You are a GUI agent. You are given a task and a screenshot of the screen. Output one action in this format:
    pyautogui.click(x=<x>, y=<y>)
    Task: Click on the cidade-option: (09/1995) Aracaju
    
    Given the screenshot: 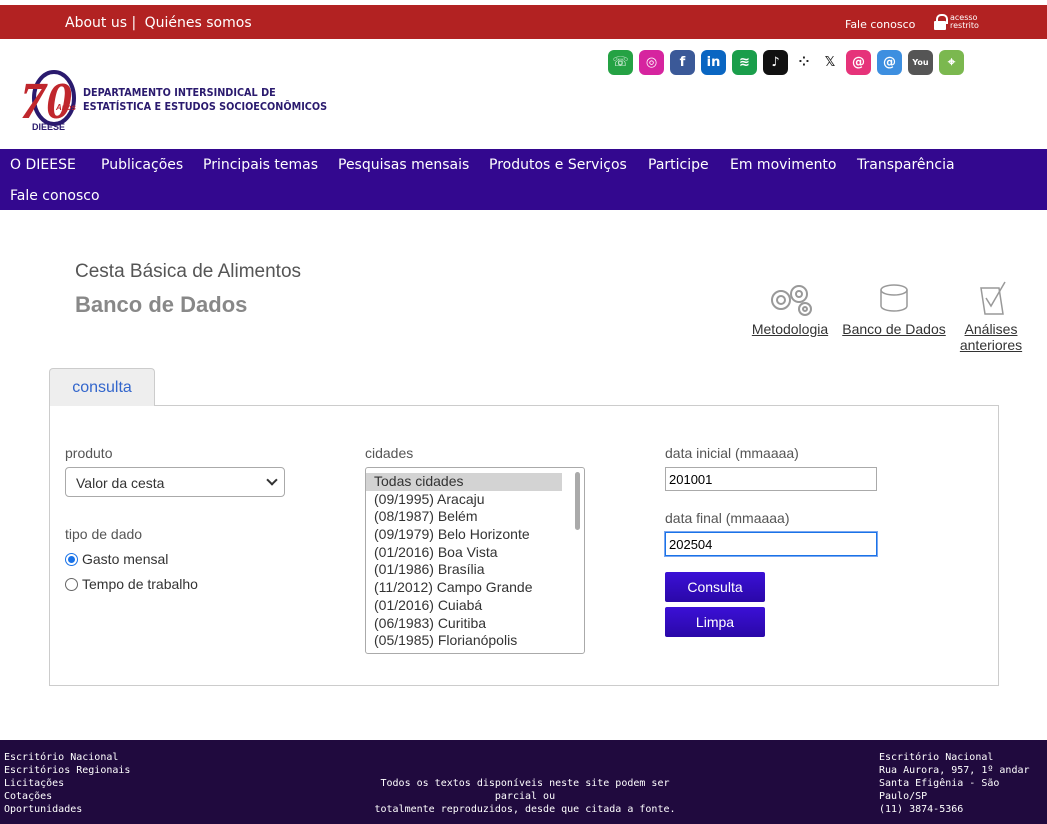 What is the action you would take?
    pyautogui.click(x=475, y=500)
    